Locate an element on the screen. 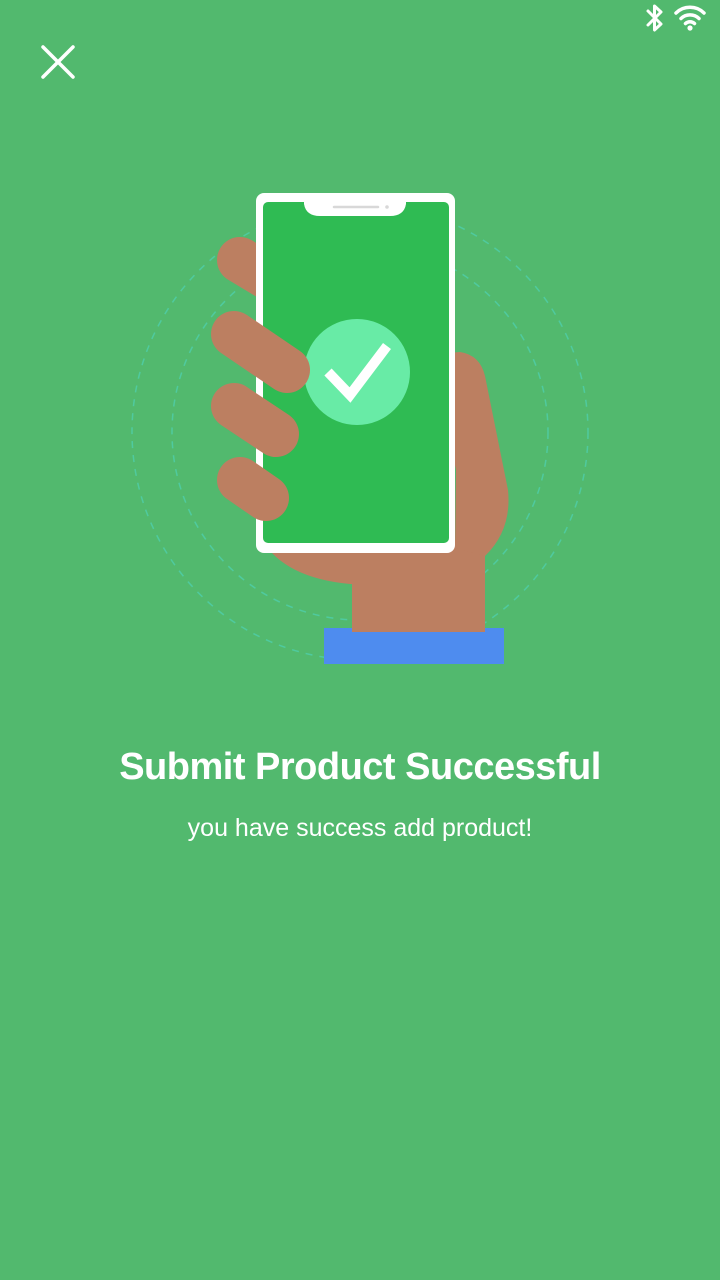 Image resolution: width=720 pixels, height=1280 pixels. page-title: Submit Product Successful is located at coordinates (360, 767).